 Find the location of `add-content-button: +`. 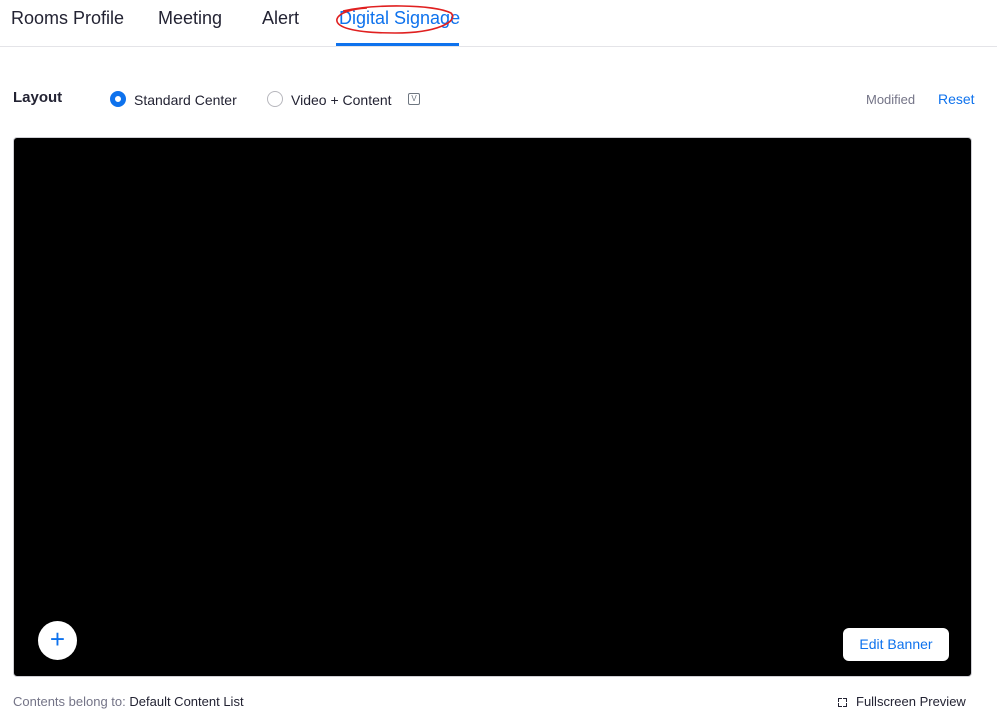

add-content-button: + is located at coordinates (57, 640).